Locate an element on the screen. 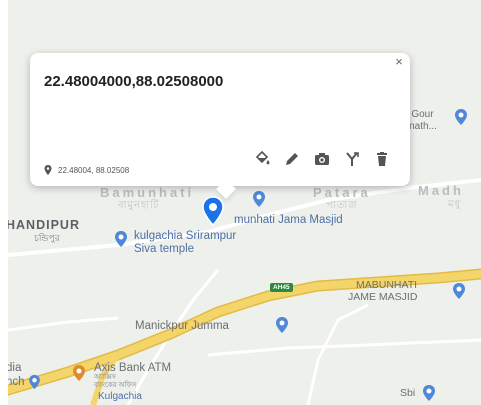 This screenshot has width=481, height=405. poi-label-axis-bank: Axis Bank ATM is located at coordinates (132, 368).